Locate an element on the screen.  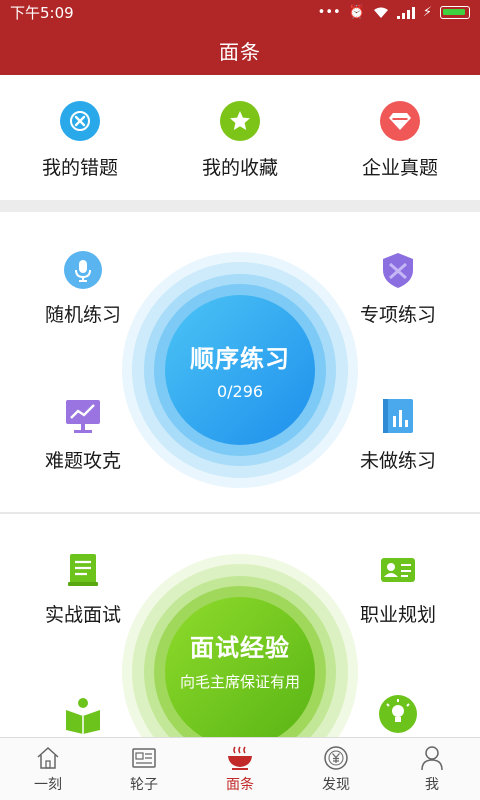
sequential-practice-button: 顺序练习 0/296 is located at coordinates (240, 370).